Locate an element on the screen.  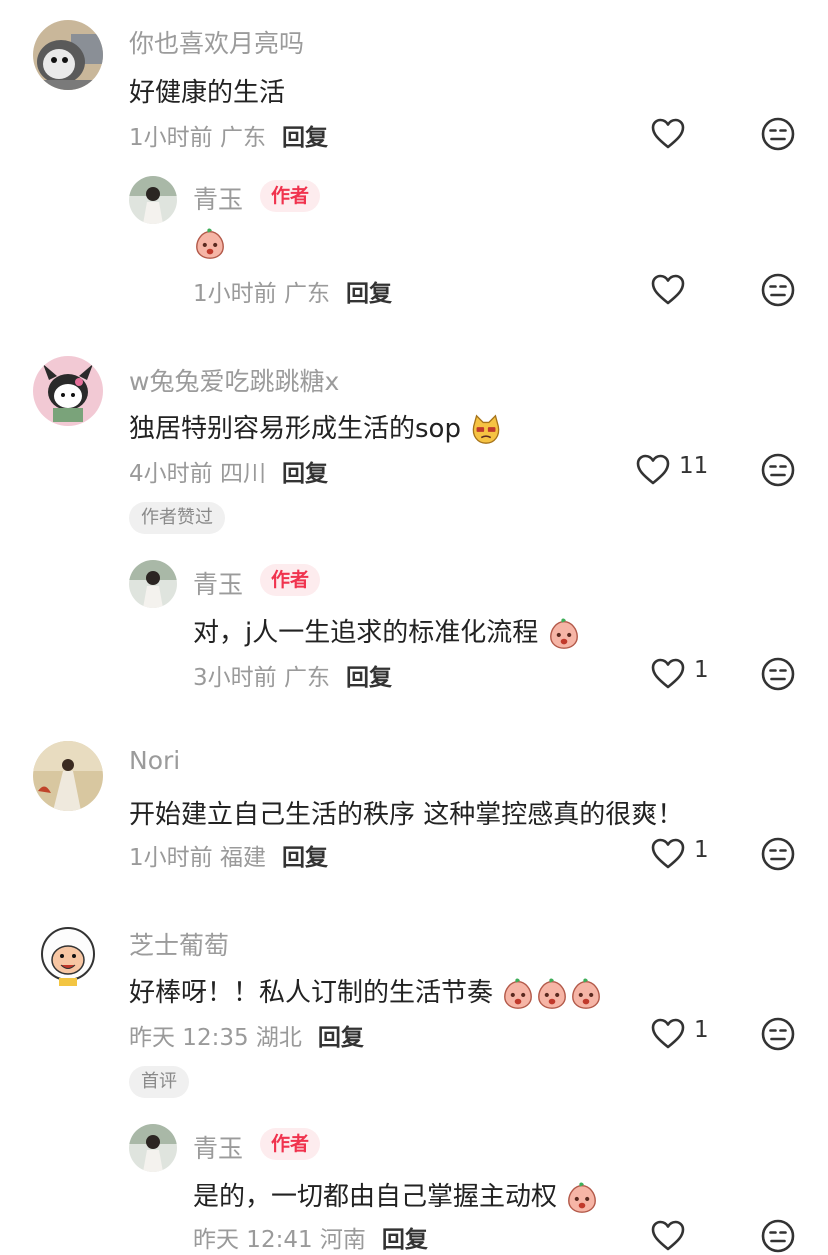
comment-meta: 1小时前 福建 回复 is located at coordinates (228, 855).